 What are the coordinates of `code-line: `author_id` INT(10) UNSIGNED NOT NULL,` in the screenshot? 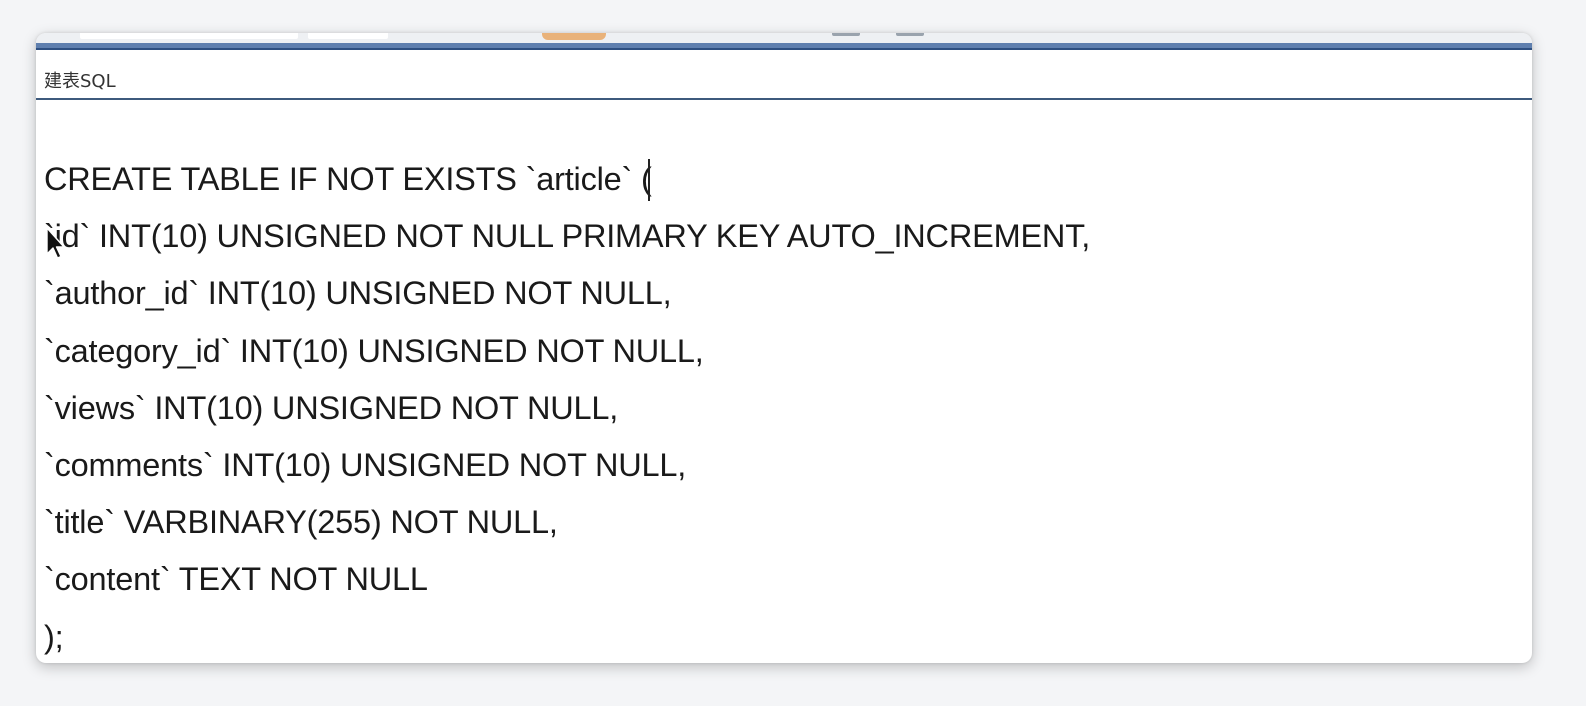 It's located at (358, 293).